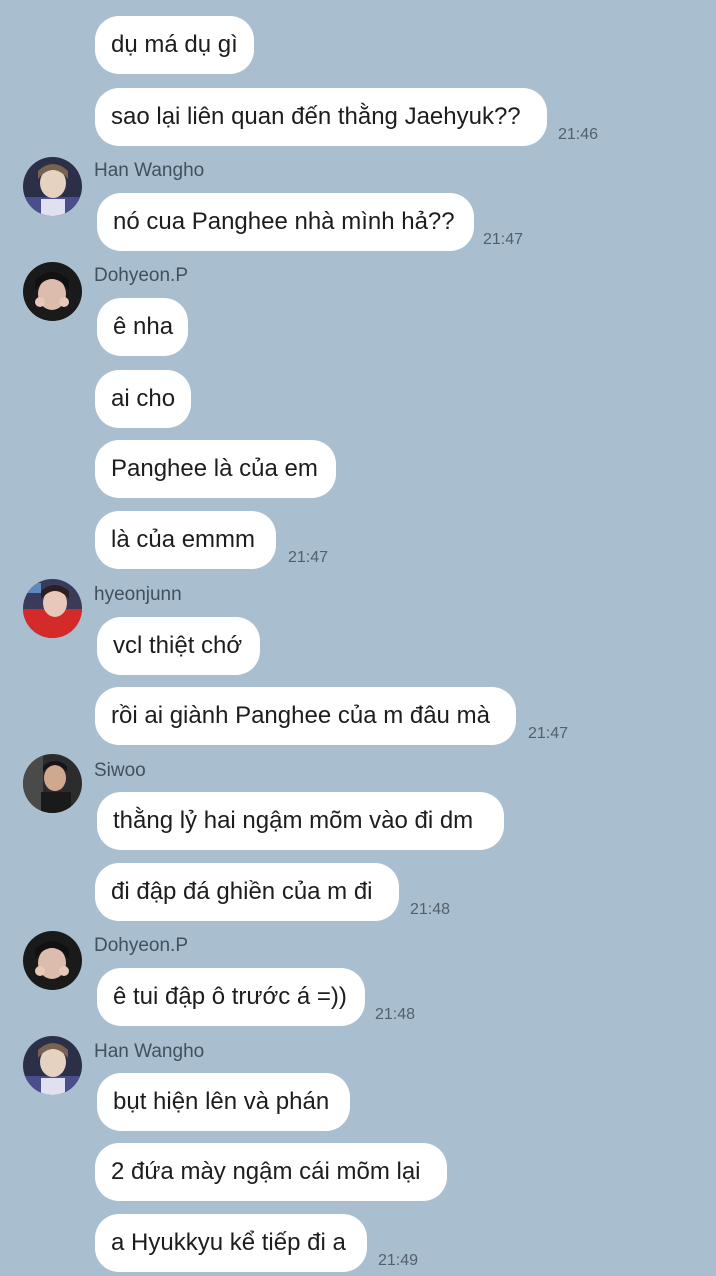 Image resolution: width=716 pixels, height=1276 pixels. I want to click on message-bubble: dụ má dụ gì, so click(174, 45).